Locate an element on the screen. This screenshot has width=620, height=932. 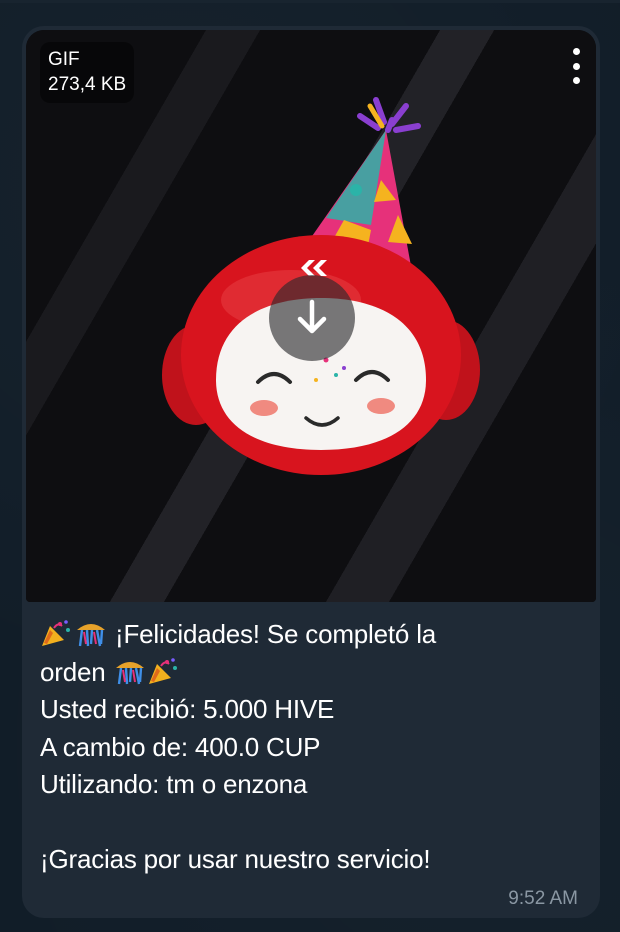
message-line-3: Usted recibió: 5.000 HIVE is located at coordinates (187, 709).